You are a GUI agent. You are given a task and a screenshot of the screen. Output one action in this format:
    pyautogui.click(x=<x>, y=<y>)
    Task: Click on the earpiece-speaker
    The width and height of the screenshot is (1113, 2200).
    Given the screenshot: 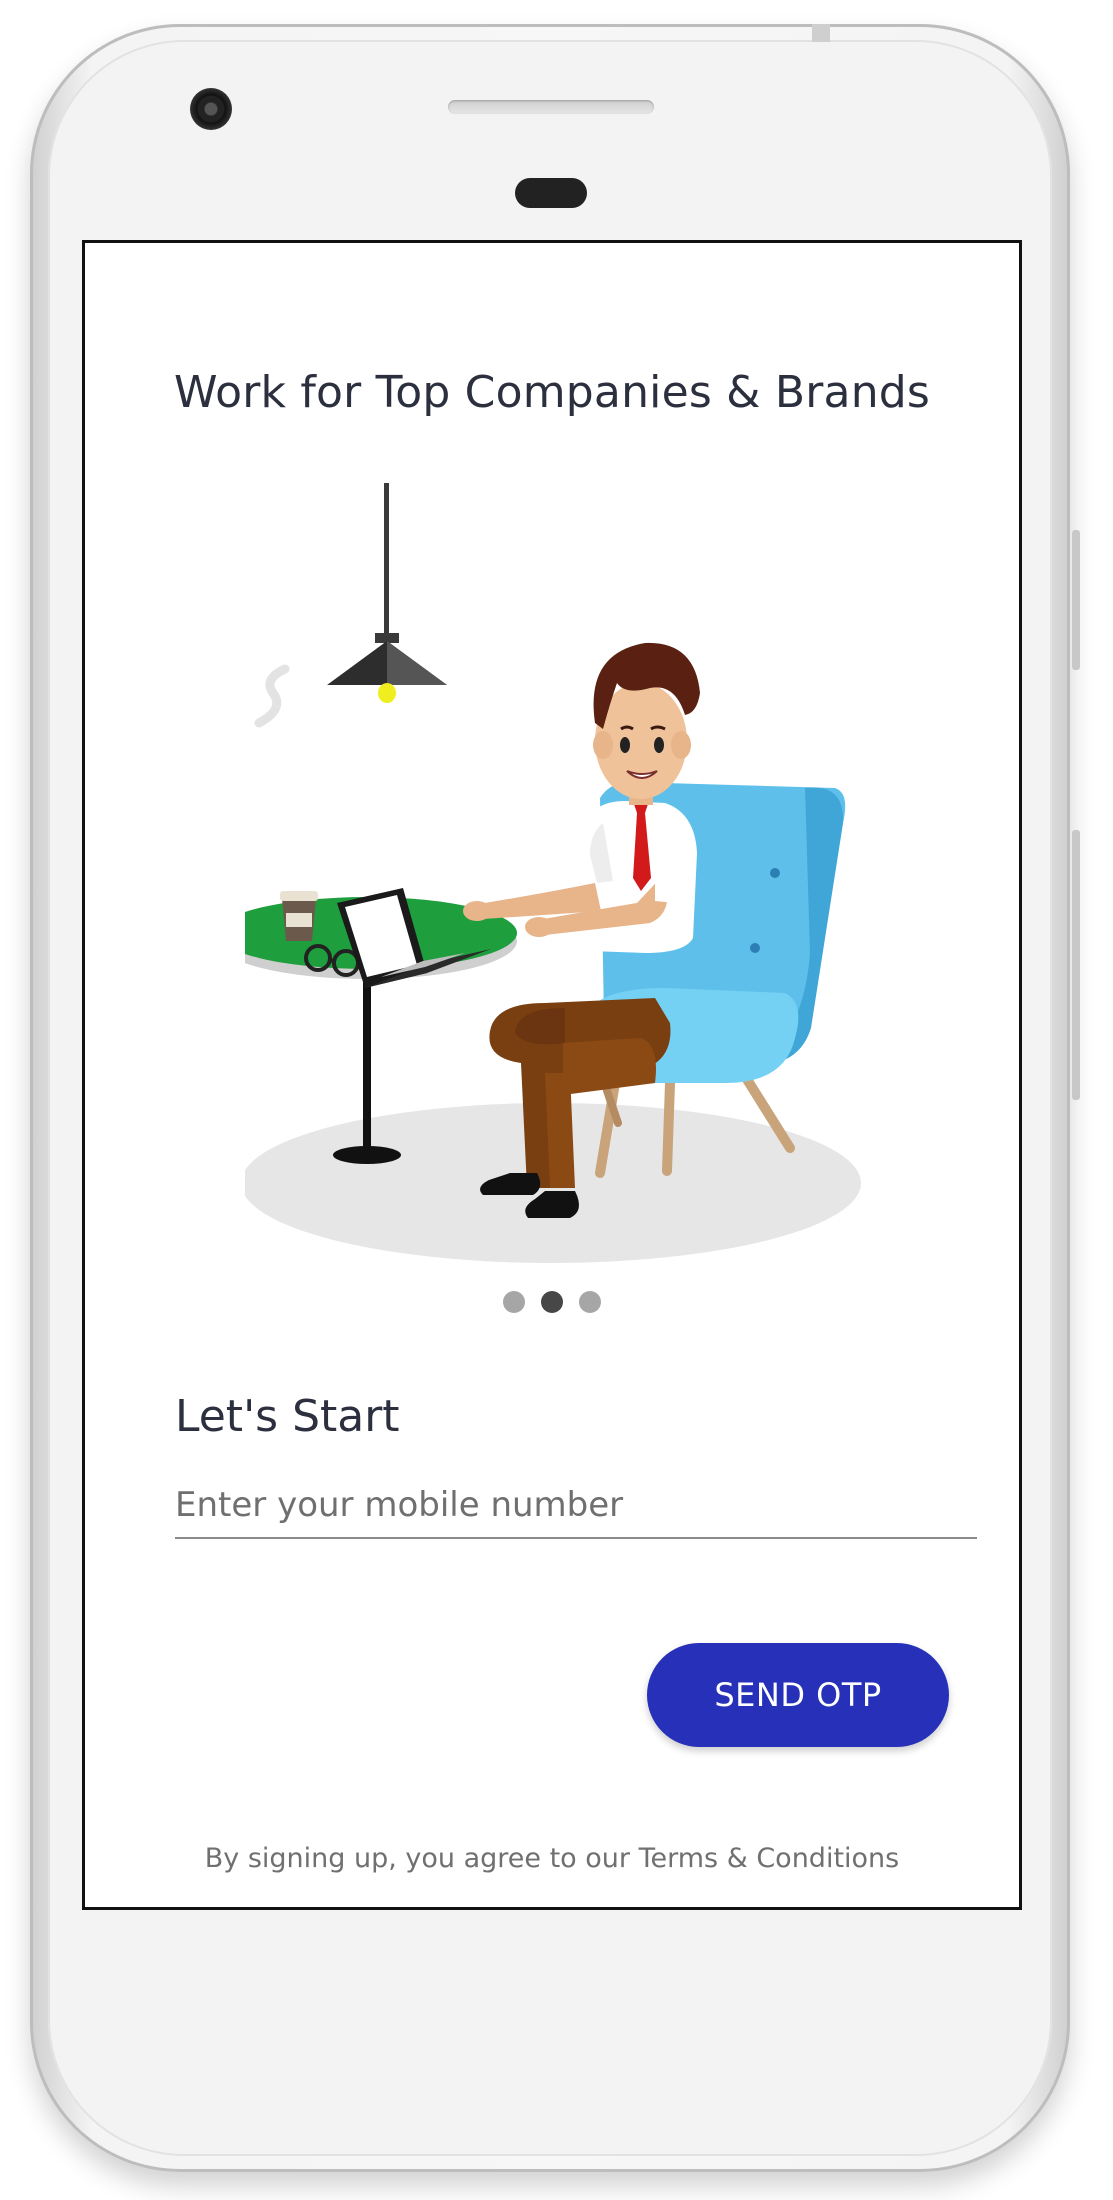 What is the action you would take?
    pyautogui.click(x=551, y=107)
    